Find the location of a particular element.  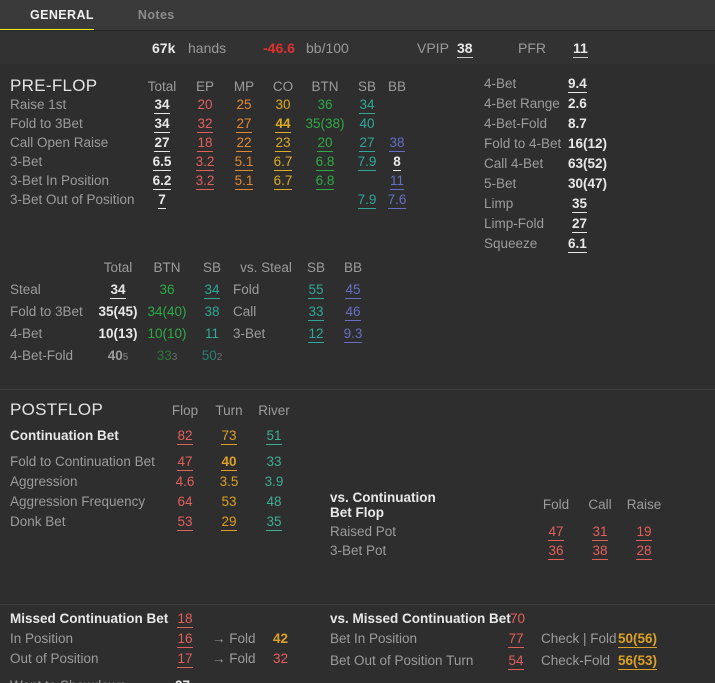

table-cell: 82 is located at coordinates (185, 436).